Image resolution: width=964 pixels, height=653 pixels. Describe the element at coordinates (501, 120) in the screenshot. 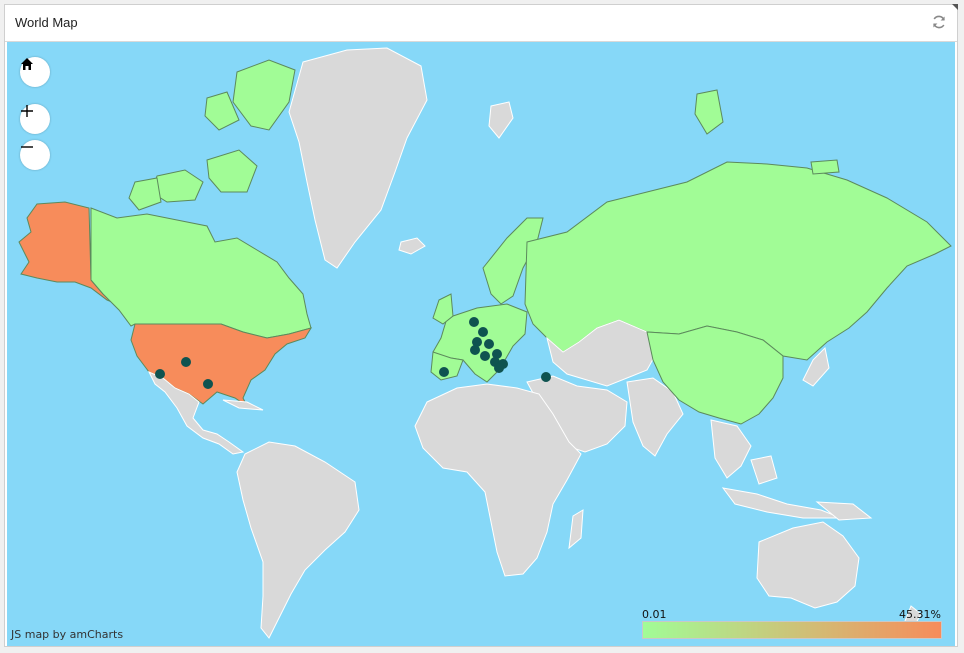

I see `region-svalbard` at that location.